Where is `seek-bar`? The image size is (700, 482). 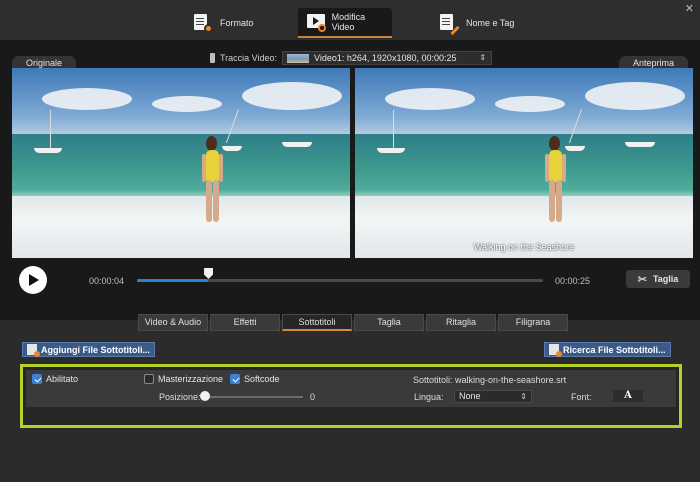
seek-bar is located at coordinates (340, 275).